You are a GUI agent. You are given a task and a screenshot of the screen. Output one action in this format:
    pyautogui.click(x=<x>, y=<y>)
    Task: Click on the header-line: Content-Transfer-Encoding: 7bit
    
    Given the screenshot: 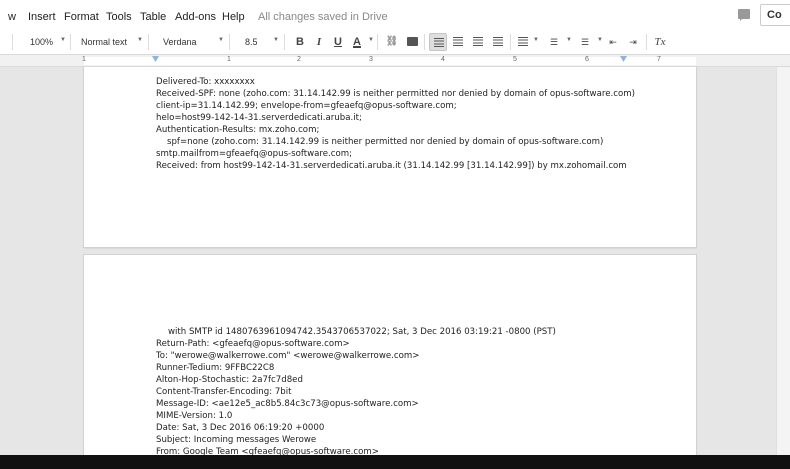 What is the action you would take?
    pyautogui.click(x=224, y=392)
    